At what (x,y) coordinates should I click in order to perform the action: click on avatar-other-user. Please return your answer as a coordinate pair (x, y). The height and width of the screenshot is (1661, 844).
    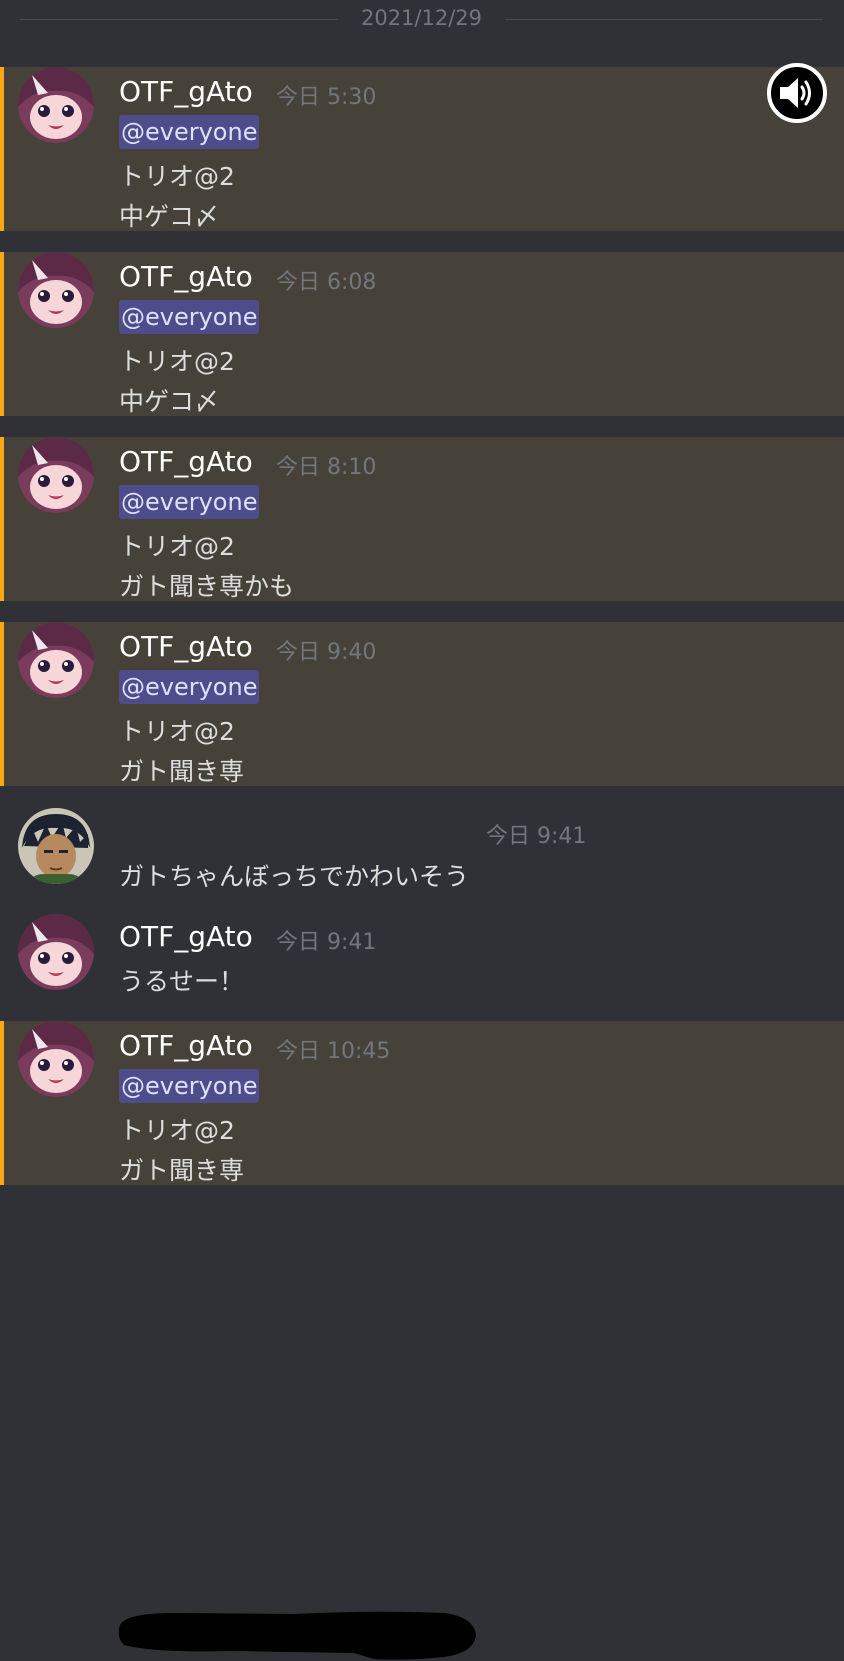
    Looking at the image, I should click on (56, 846).